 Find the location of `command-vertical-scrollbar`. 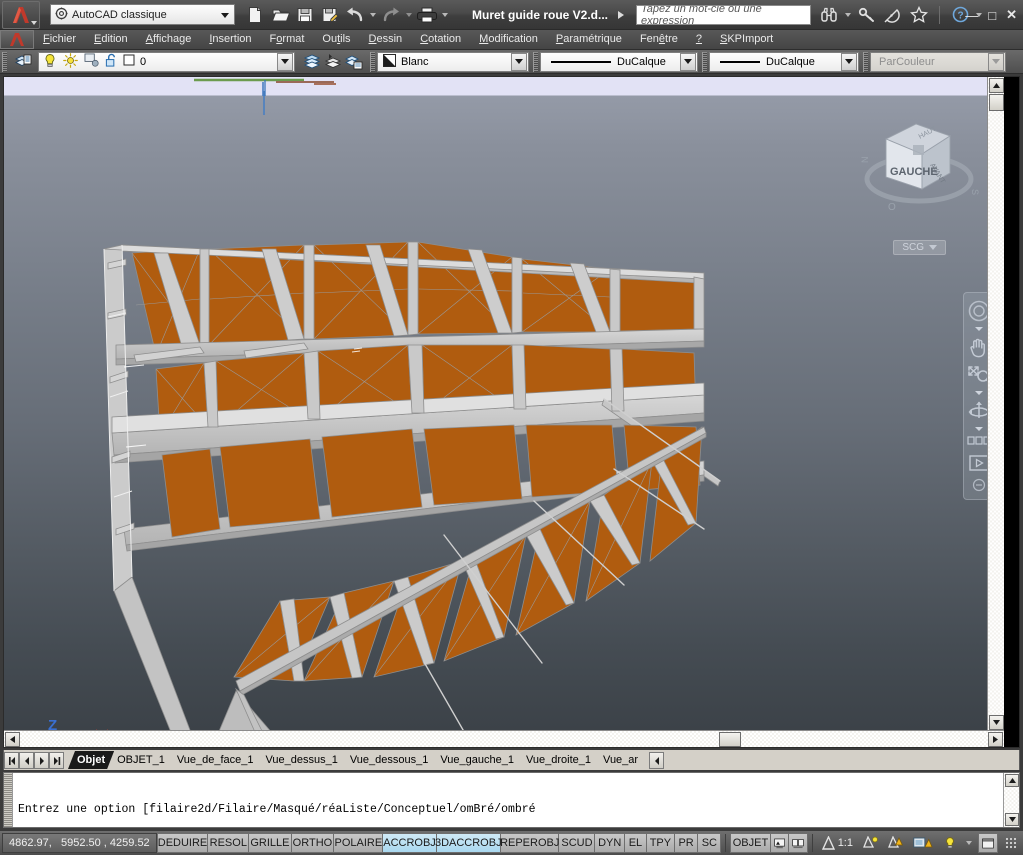

command-vertical-scrollbar is located at coordinates (1011, 800).